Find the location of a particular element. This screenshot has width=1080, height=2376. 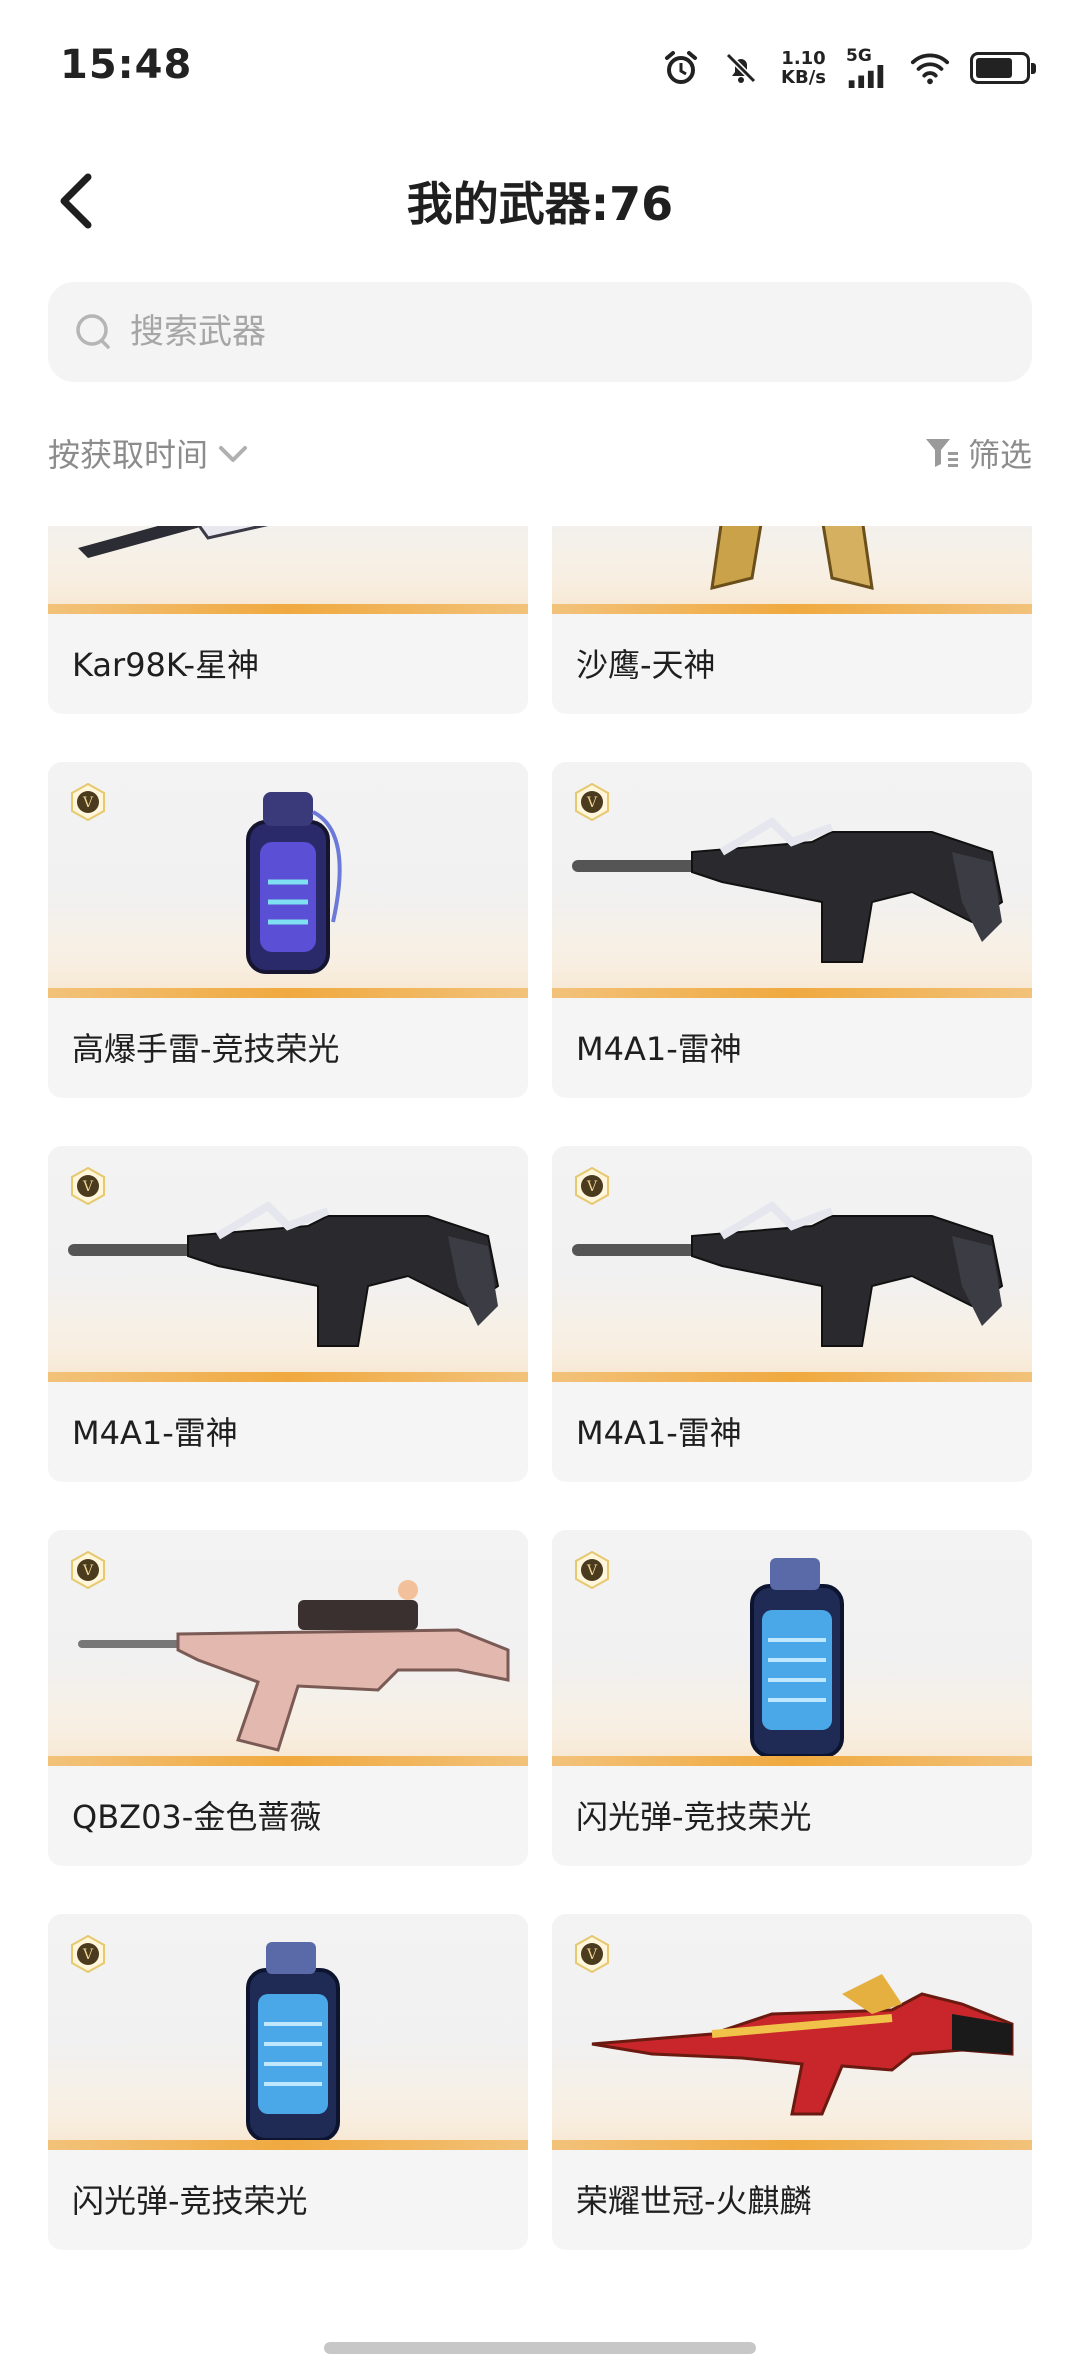

battery-icon is located at coordinates (1003, 68).